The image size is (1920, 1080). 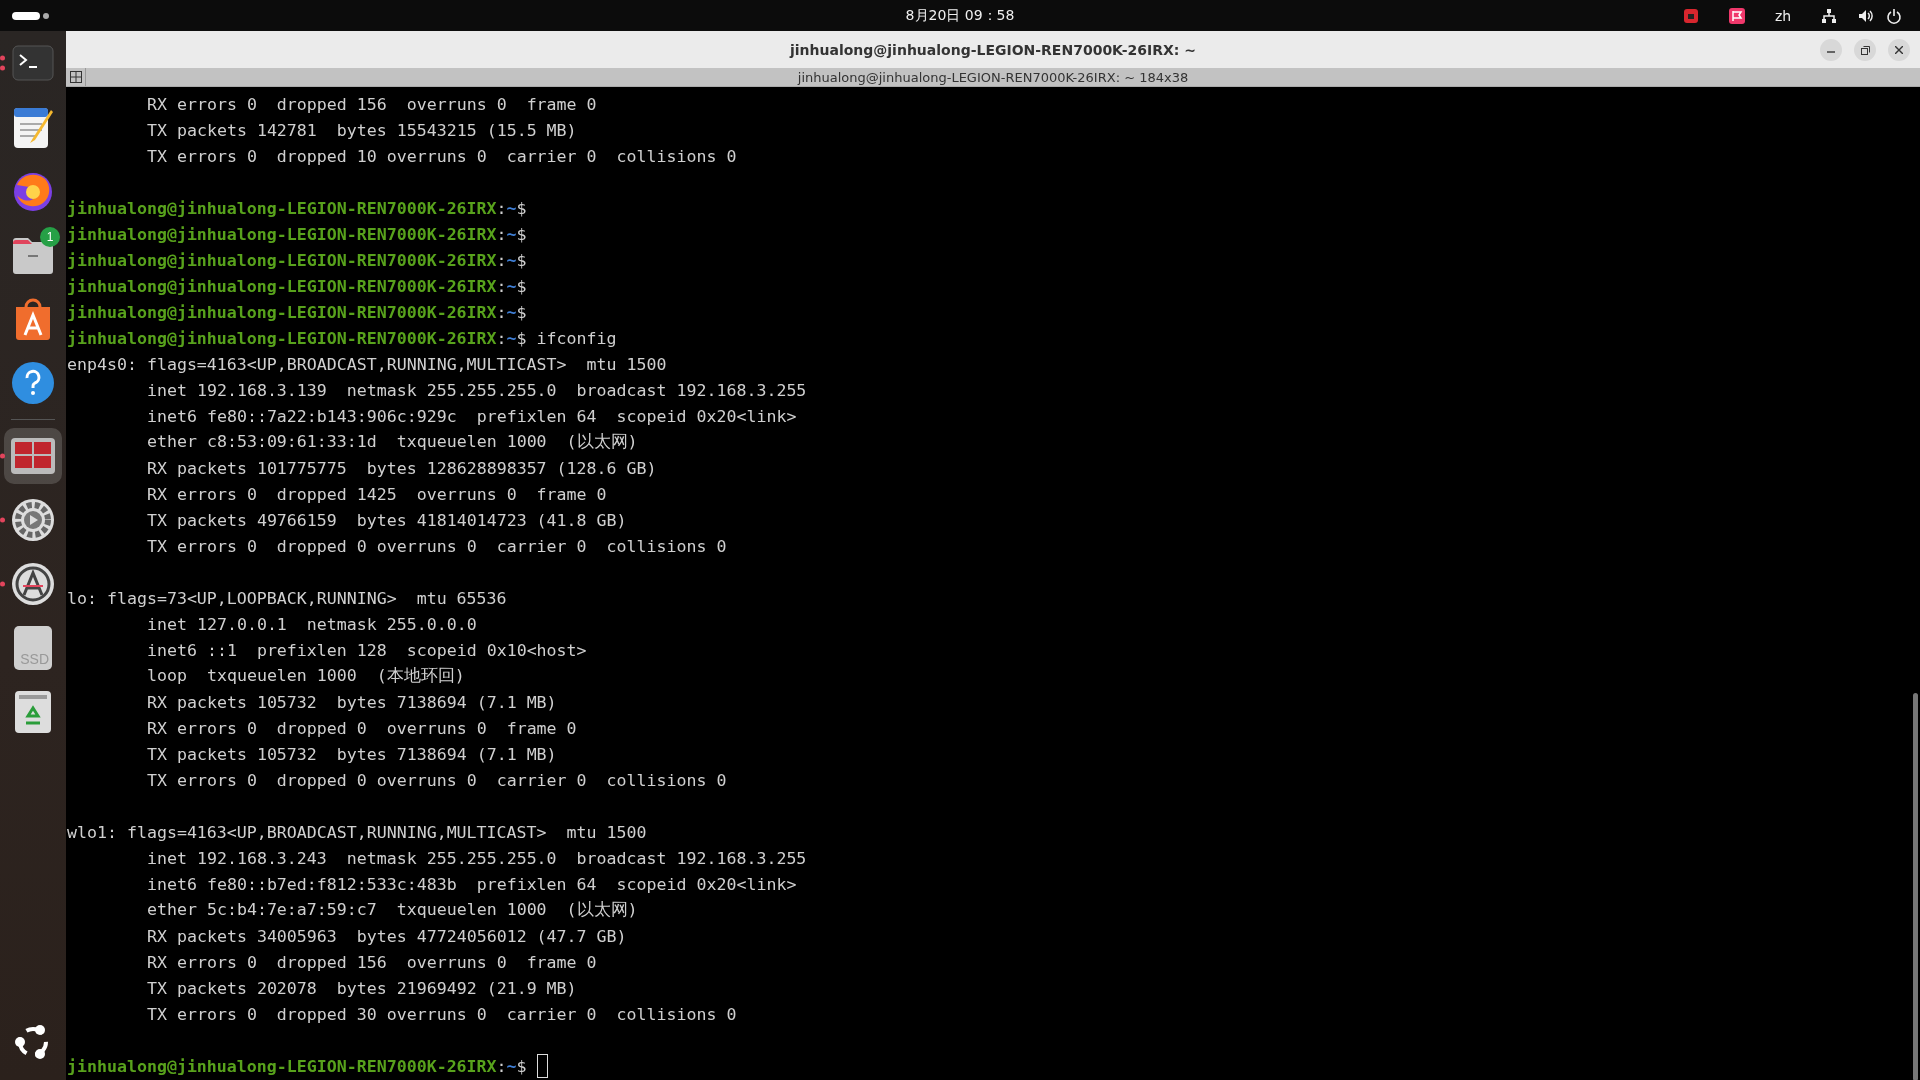 What do you see at coordinates (477, 858) in the screenshot?
I see `terminal-output-line: inet 192.168.3.243 netmask 255.255.255.0 broadcast 192.168.3.255` at bounding box center [477, 858].